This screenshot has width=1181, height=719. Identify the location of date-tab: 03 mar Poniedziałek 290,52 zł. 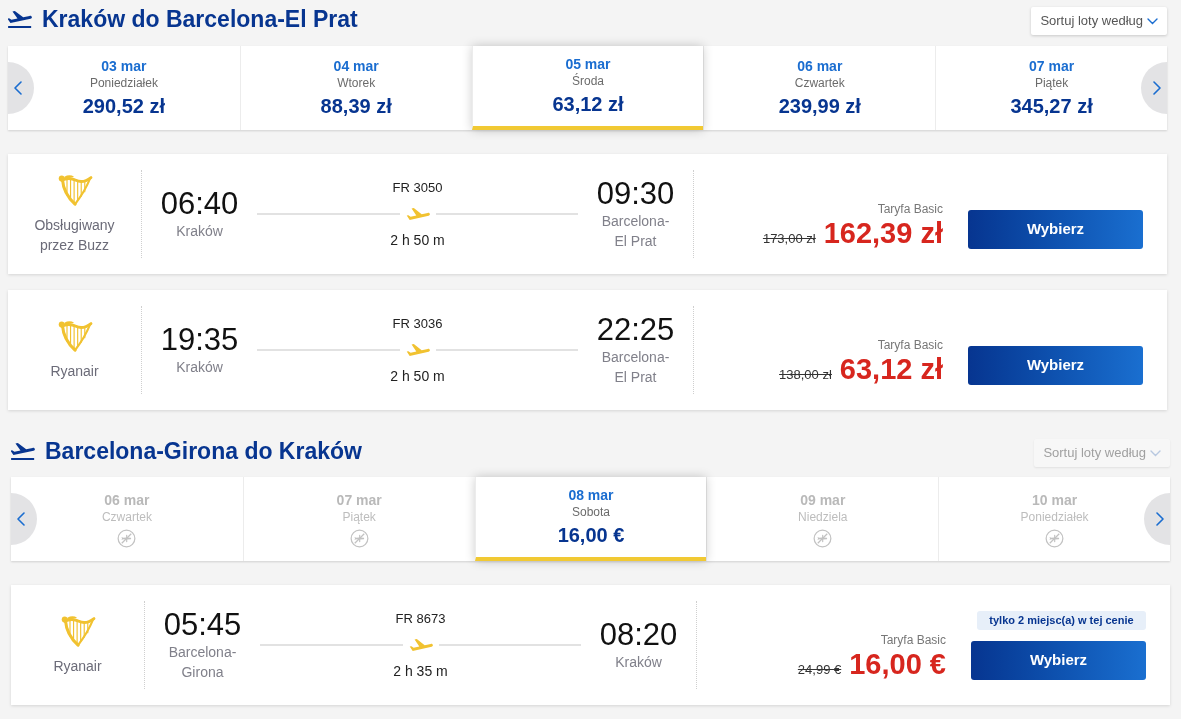
(124, 88).